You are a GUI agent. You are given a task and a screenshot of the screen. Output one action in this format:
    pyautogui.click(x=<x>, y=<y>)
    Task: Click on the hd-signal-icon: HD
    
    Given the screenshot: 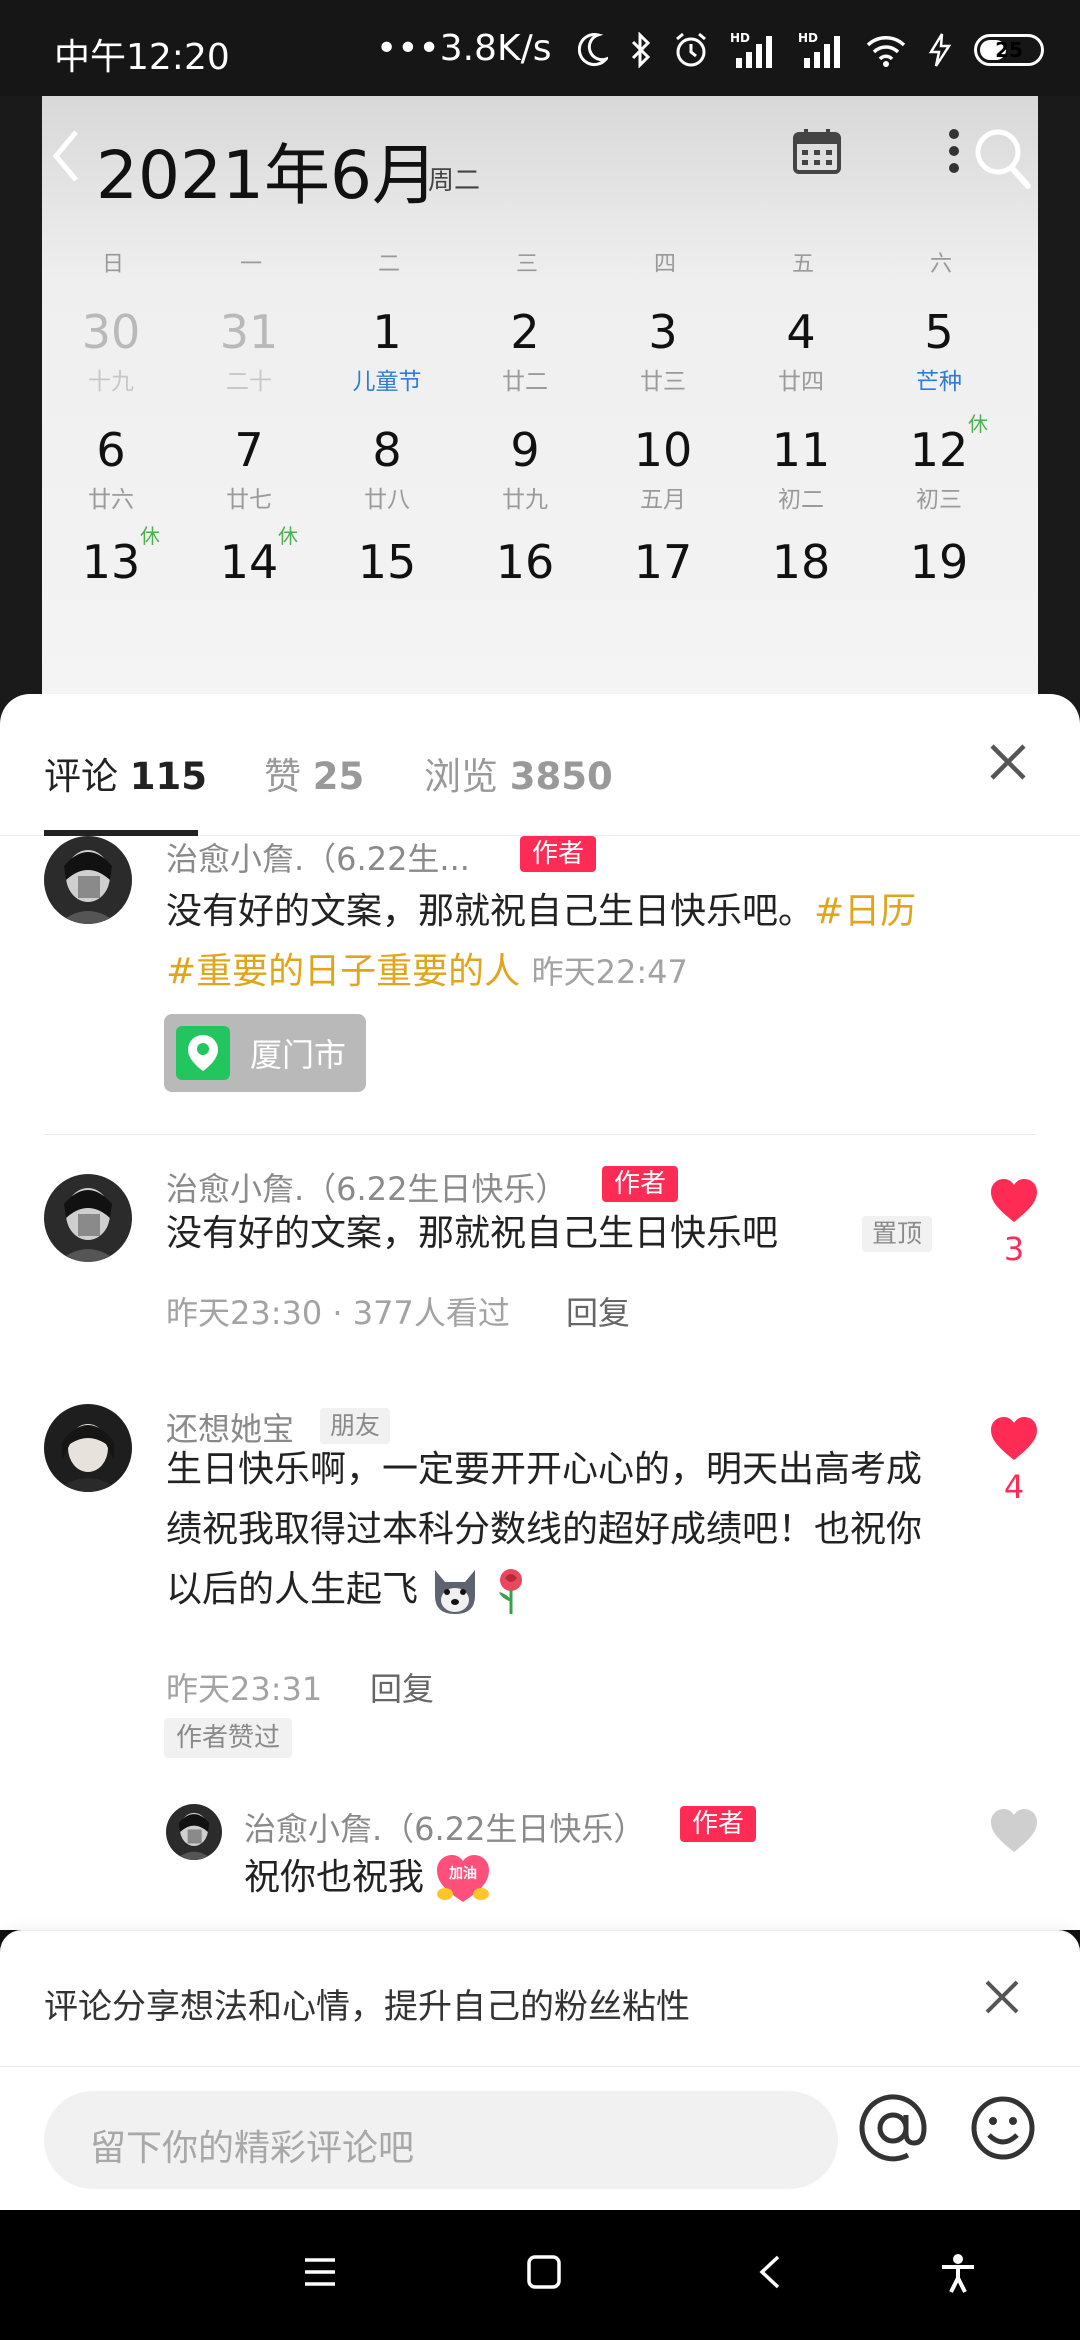 What is the action you would take?
    pyautogui.click(x=819, y=49)
    